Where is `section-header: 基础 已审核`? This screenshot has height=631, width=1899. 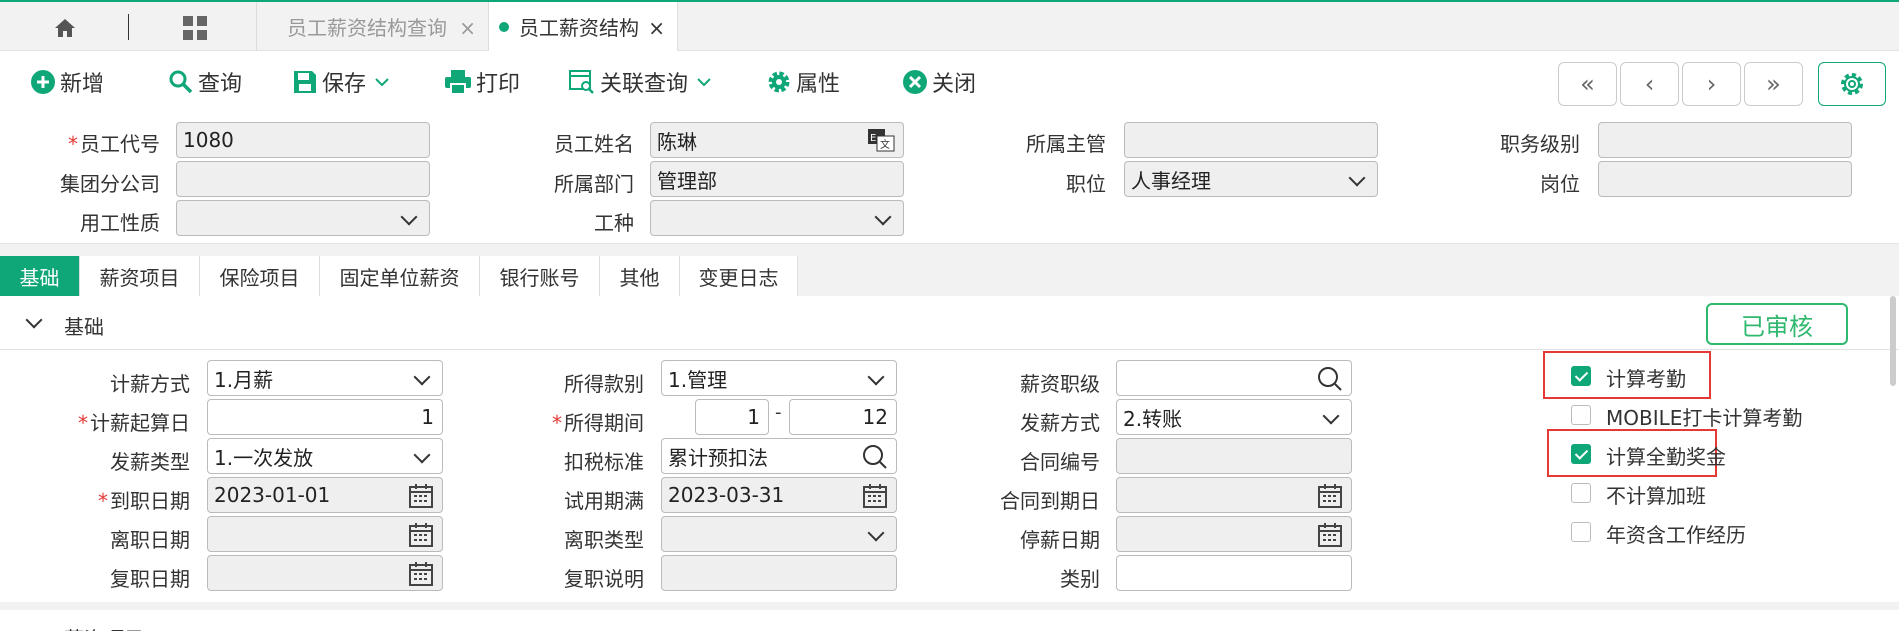
section-header: 基础 已审核 is located at coordinates (949, 323).